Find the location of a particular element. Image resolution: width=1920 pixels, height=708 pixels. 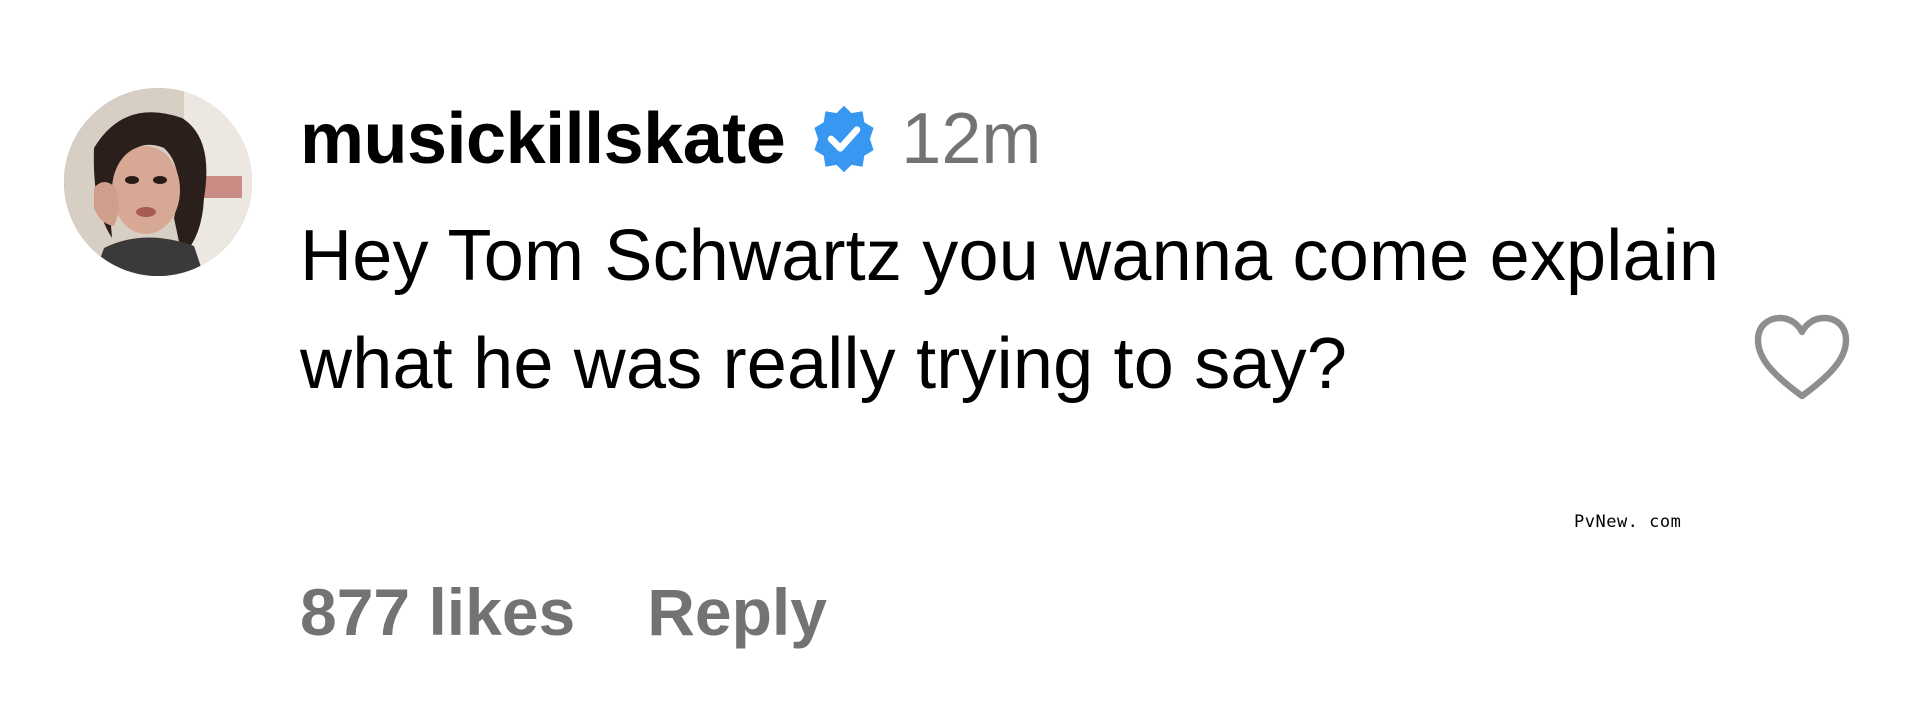

avatar-image is located at coordinates (158, 182).